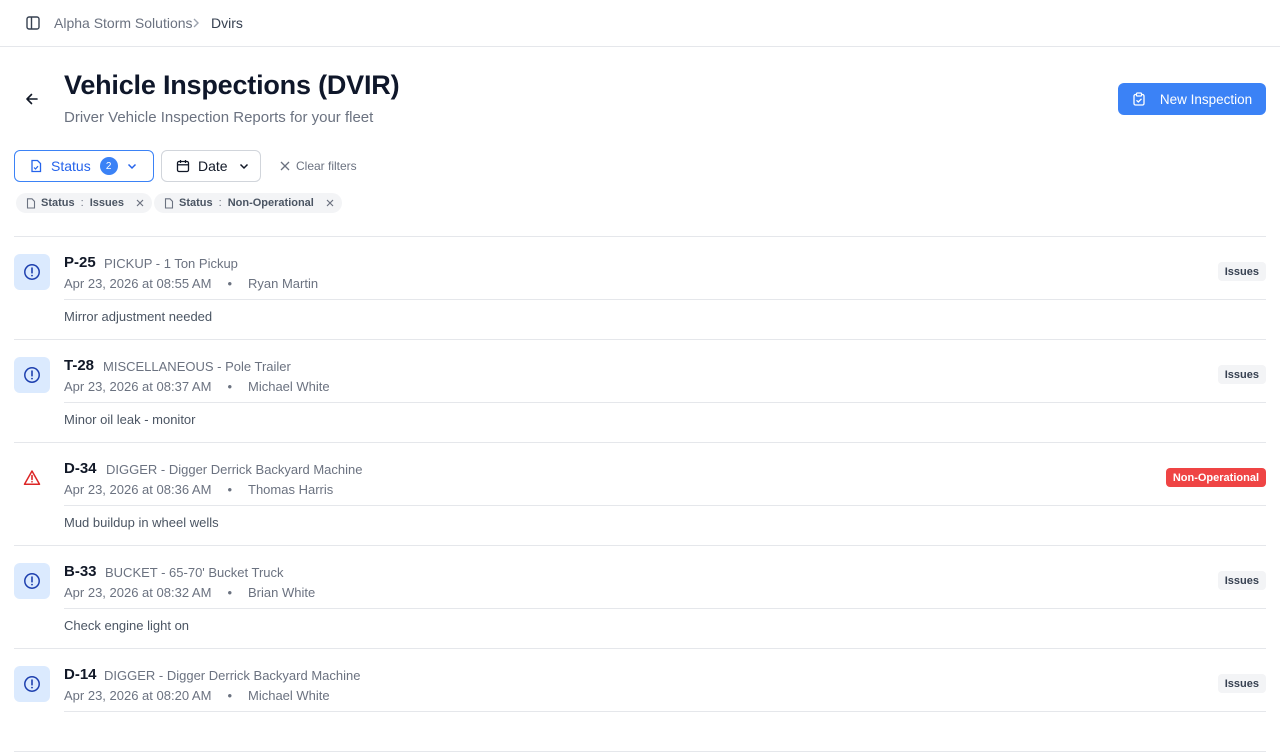  I want to click on top-bar: Alpha Storm Solutions Dvirs, so click(640, 23).